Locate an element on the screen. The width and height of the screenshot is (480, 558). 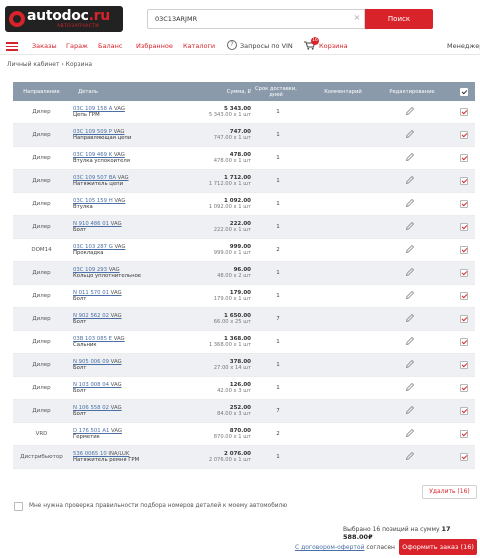
nav-favorites: Избранное is located at coordinates (154, 46).